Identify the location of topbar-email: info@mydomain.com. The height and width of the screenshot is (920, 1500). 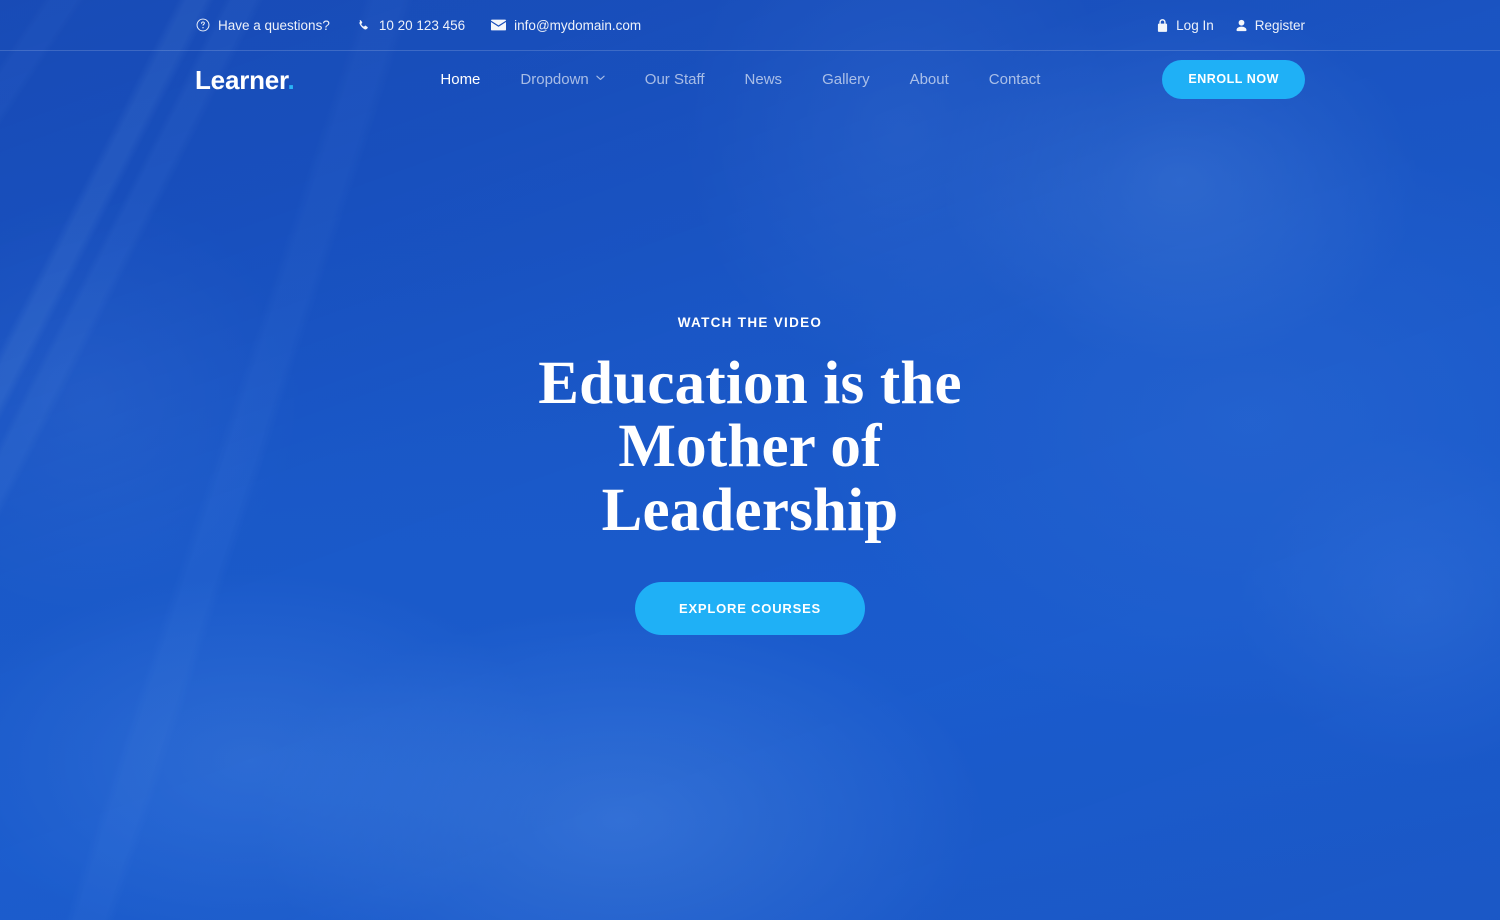
(566, 25).